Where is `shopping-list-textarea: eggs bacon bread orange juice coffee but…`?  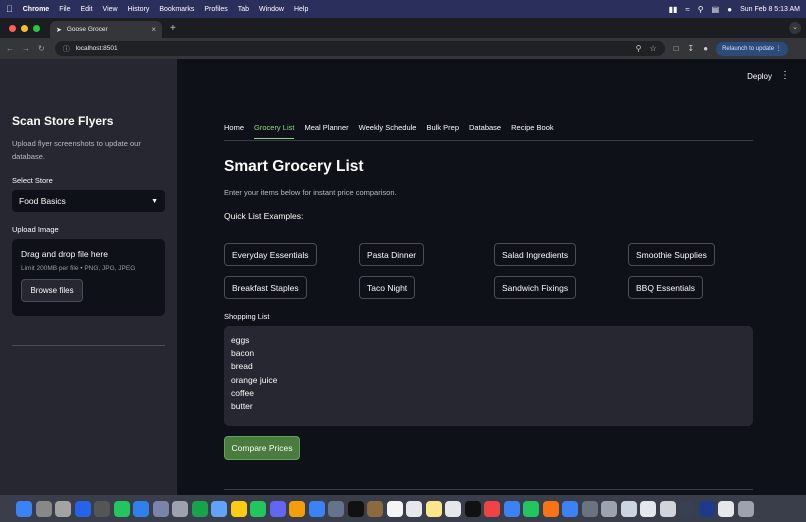
shopping-list-textarea: eggs bacon bread orange juice coffee but… is located at coordinates (488, 376).